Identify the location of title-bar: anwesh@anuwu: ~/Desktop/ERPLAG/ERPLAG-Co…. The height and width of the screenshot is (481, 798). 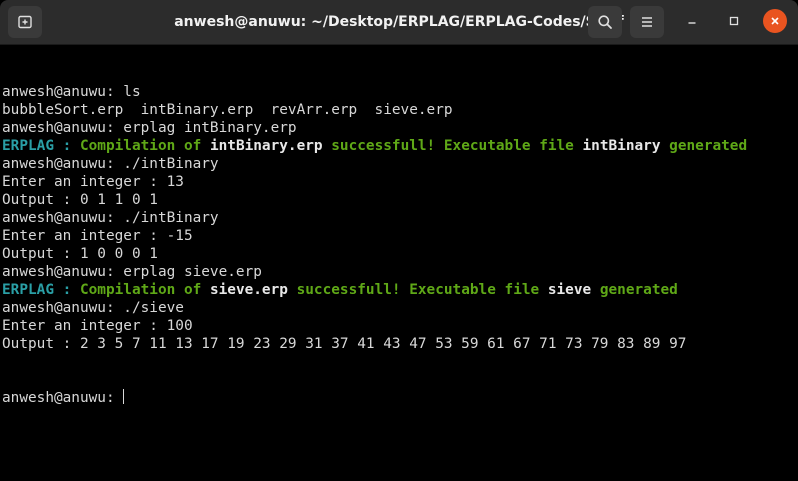
(399, 22).